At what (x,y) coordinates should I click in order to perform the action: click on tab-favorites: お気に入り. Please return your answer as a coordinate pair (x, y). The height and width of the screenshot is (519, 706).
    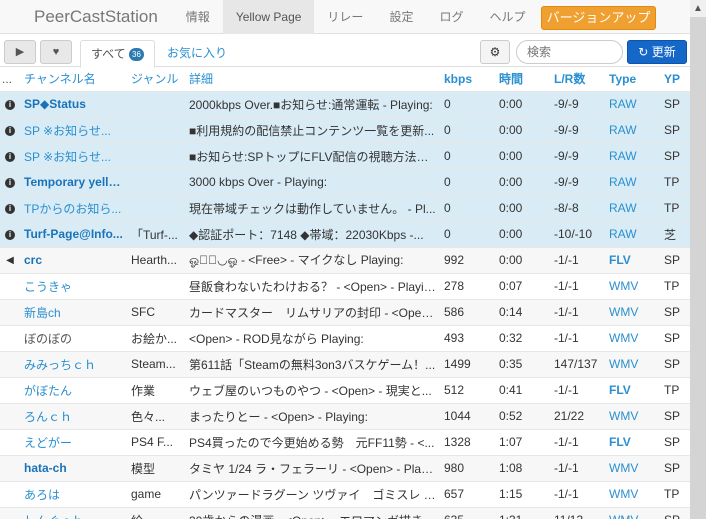
    Looking at the image, I should click on (197, 54).